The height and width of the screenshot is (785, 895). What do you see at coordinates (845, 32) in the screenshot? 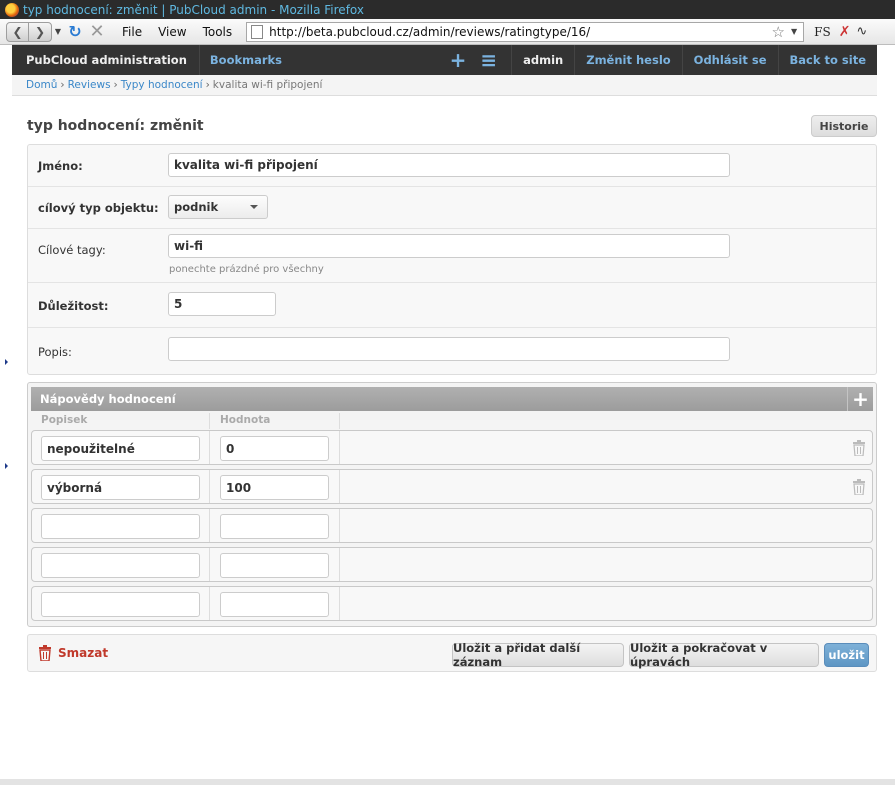
I see `addon-block-icon: ✗` at bounding box center [845, 32].